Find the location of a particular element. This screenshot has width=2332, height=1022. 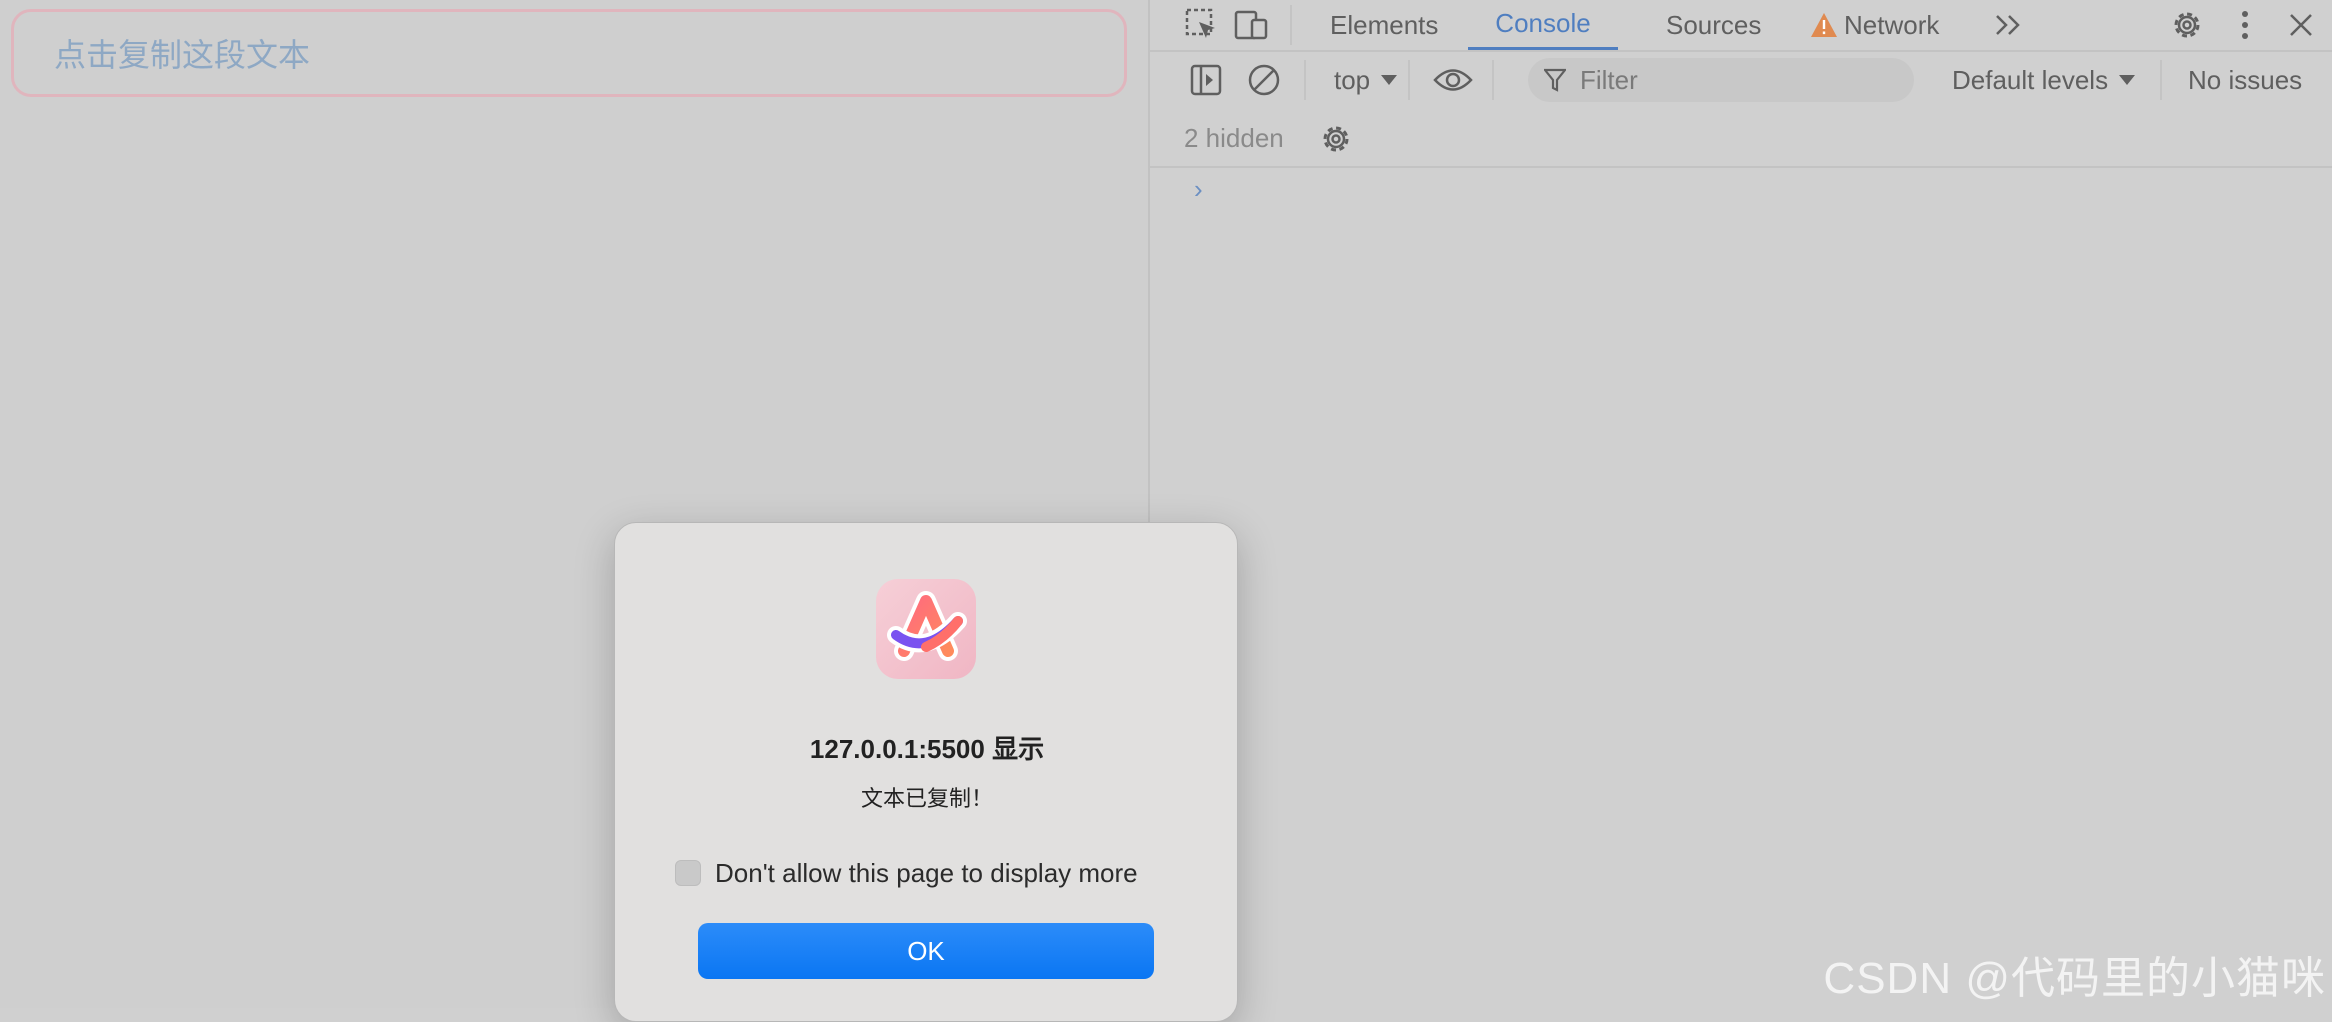

hidden-count: 2 hidden is located at coordinates (1234, 138).